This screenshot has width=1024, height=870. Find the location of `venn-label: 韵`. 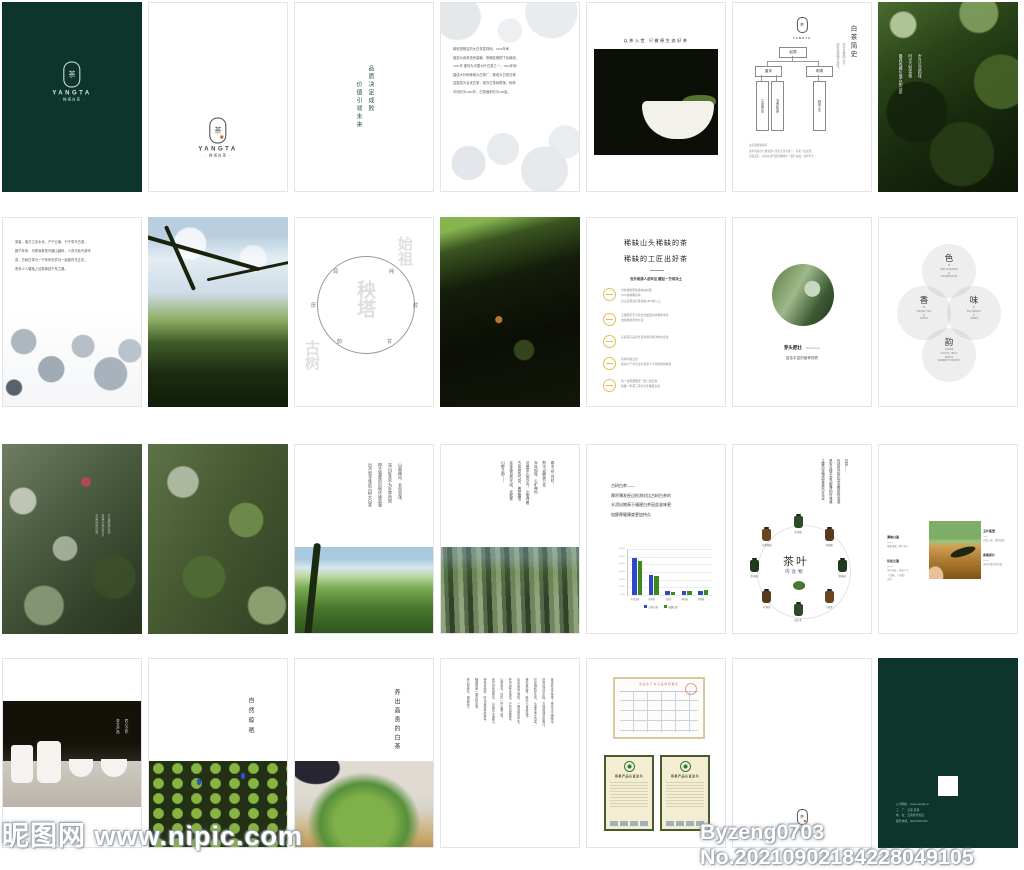

venn-label: 韵 is located at coordinates (949, 342).